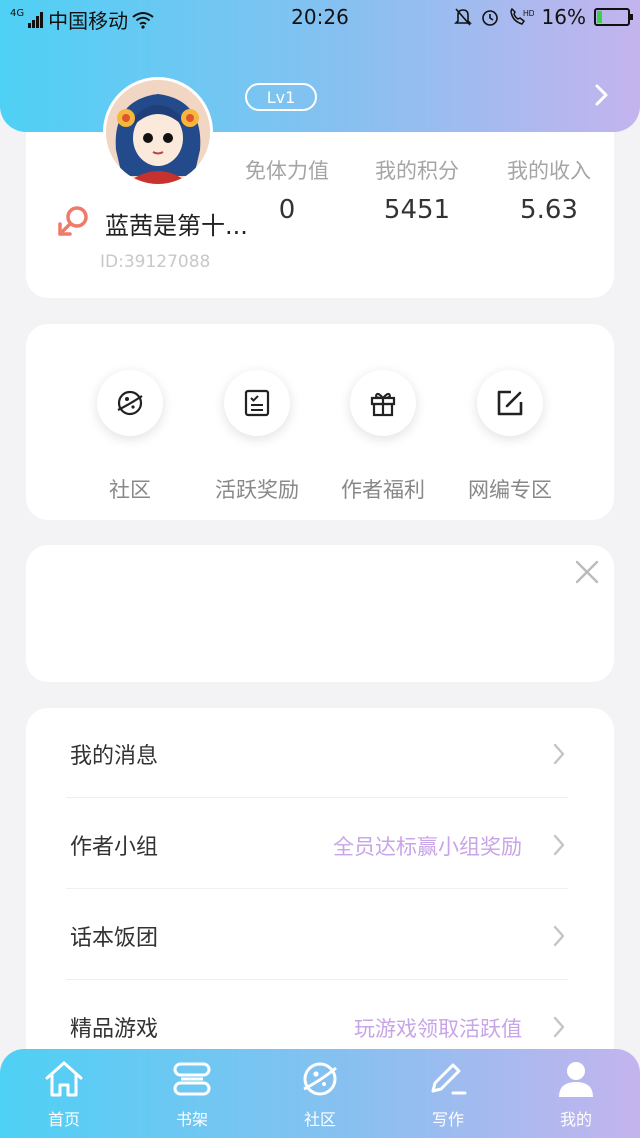  I want to click on stat-stamina: 免体力值 0, so click(287, 190).